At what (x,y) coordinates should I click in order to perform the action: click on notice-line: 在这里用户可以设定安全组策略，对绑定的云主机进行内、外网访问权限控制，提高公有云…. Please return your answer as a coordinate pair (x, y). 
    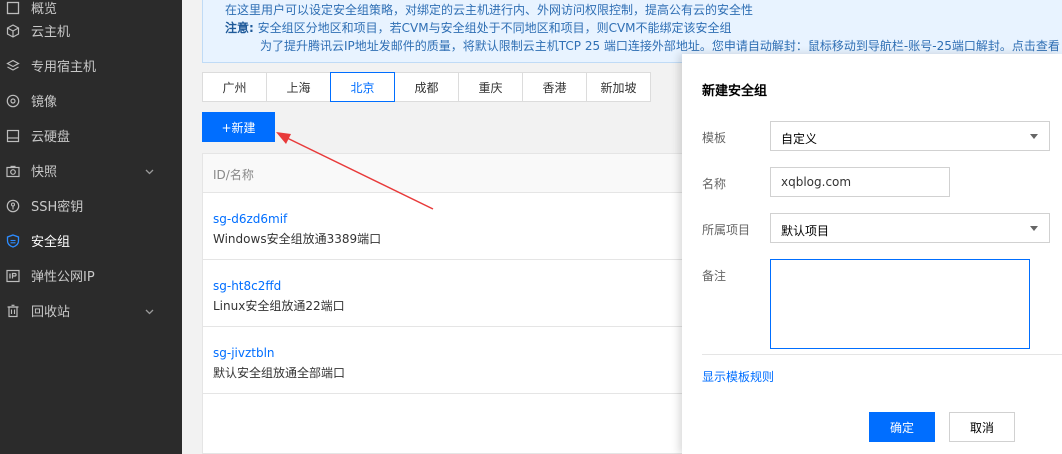
    Looking at the image, I should click on (489, 10).